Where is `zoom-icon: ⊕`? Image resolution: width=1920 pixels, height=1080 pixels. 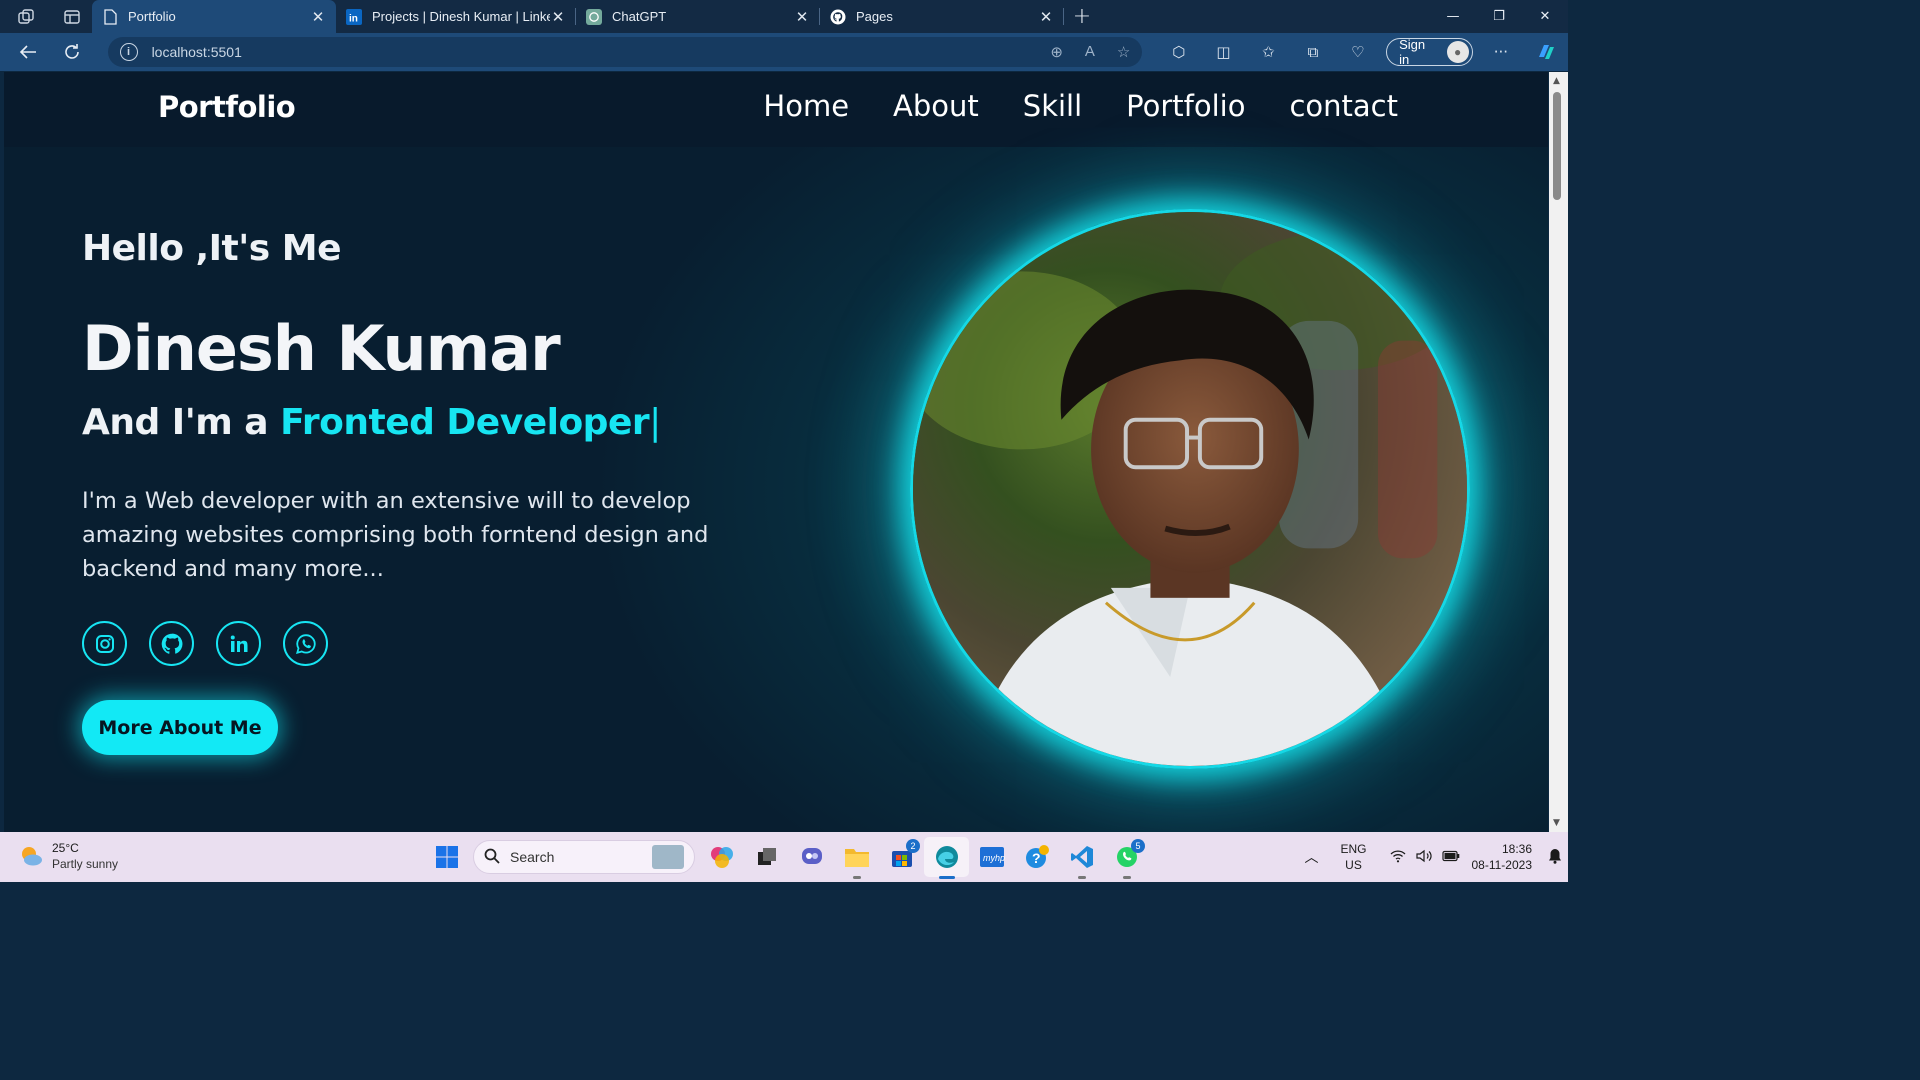 zoom-icon: ⊕ is located at coordinates (1056, 52).